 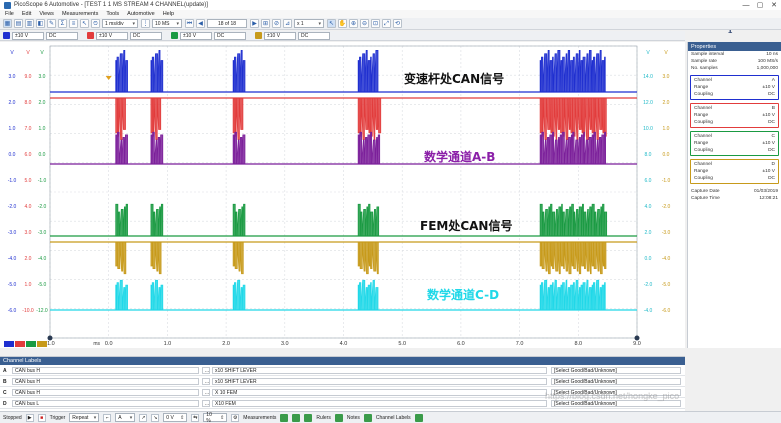 What do you see at coordinates (84, 417) in the screenshot?
I see `trigger-mode-select: Repeat ▾` at bounding box center [84, 417].